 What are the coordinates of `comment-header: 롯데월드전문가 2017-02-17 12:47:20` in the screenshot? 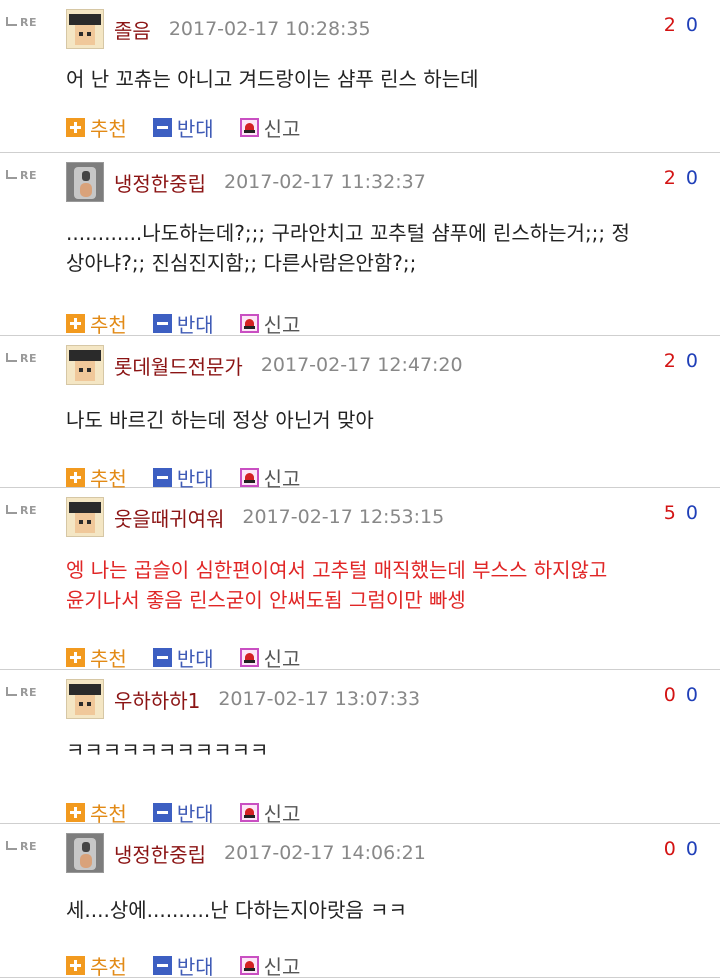 It's located at (264, 365).